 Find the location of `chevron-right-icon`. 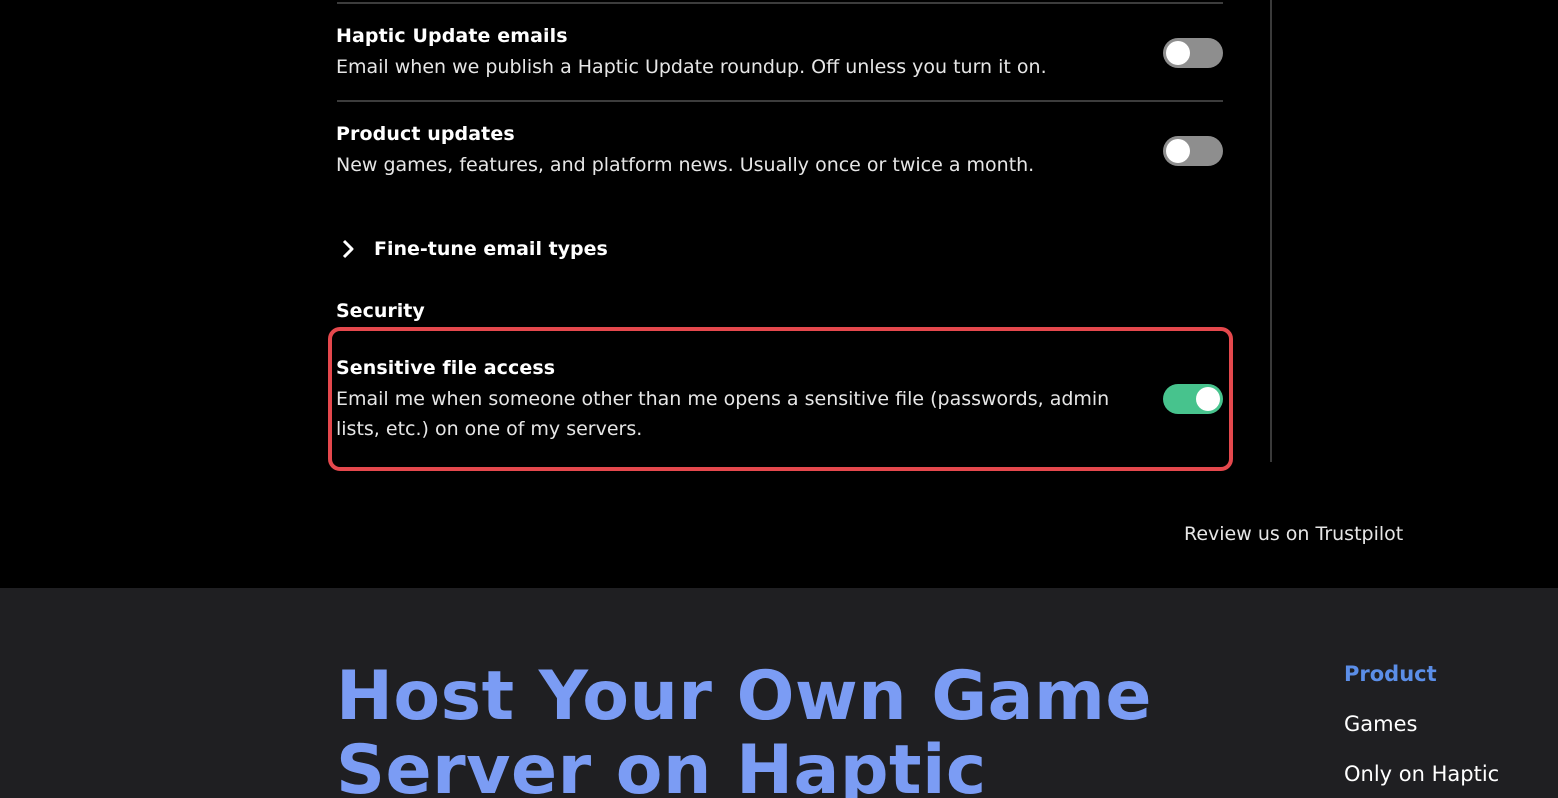

chevron-right-icon is located at coordinates (351, 249).